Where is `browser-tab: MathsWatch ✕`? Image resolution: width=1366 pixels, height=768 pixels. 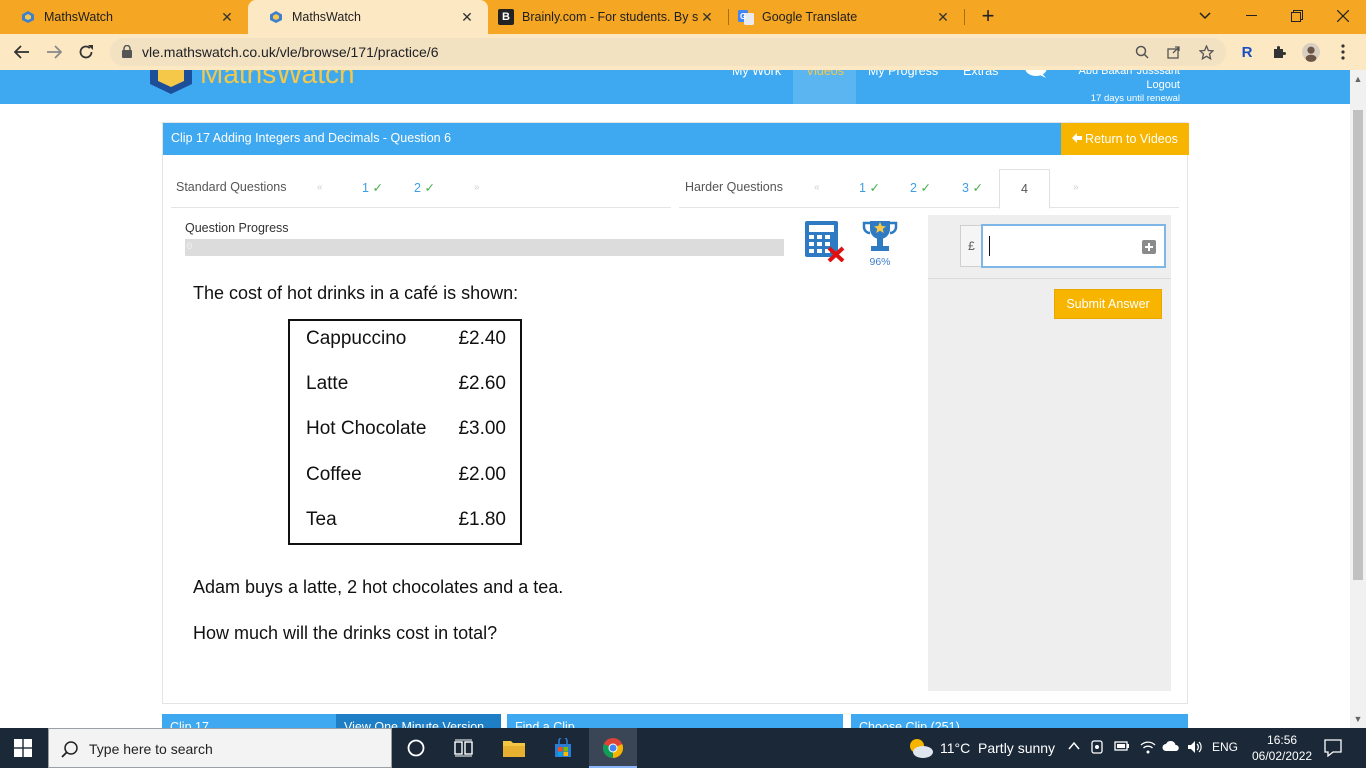
browser-tab: MathsWatch ✕ is located at coordinates (124, 17).